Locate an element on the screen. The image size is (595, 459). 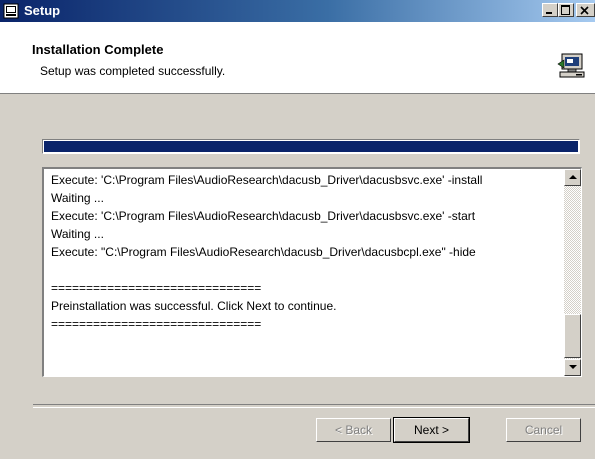
next-button: Next > is located at coordinates (431, 430).